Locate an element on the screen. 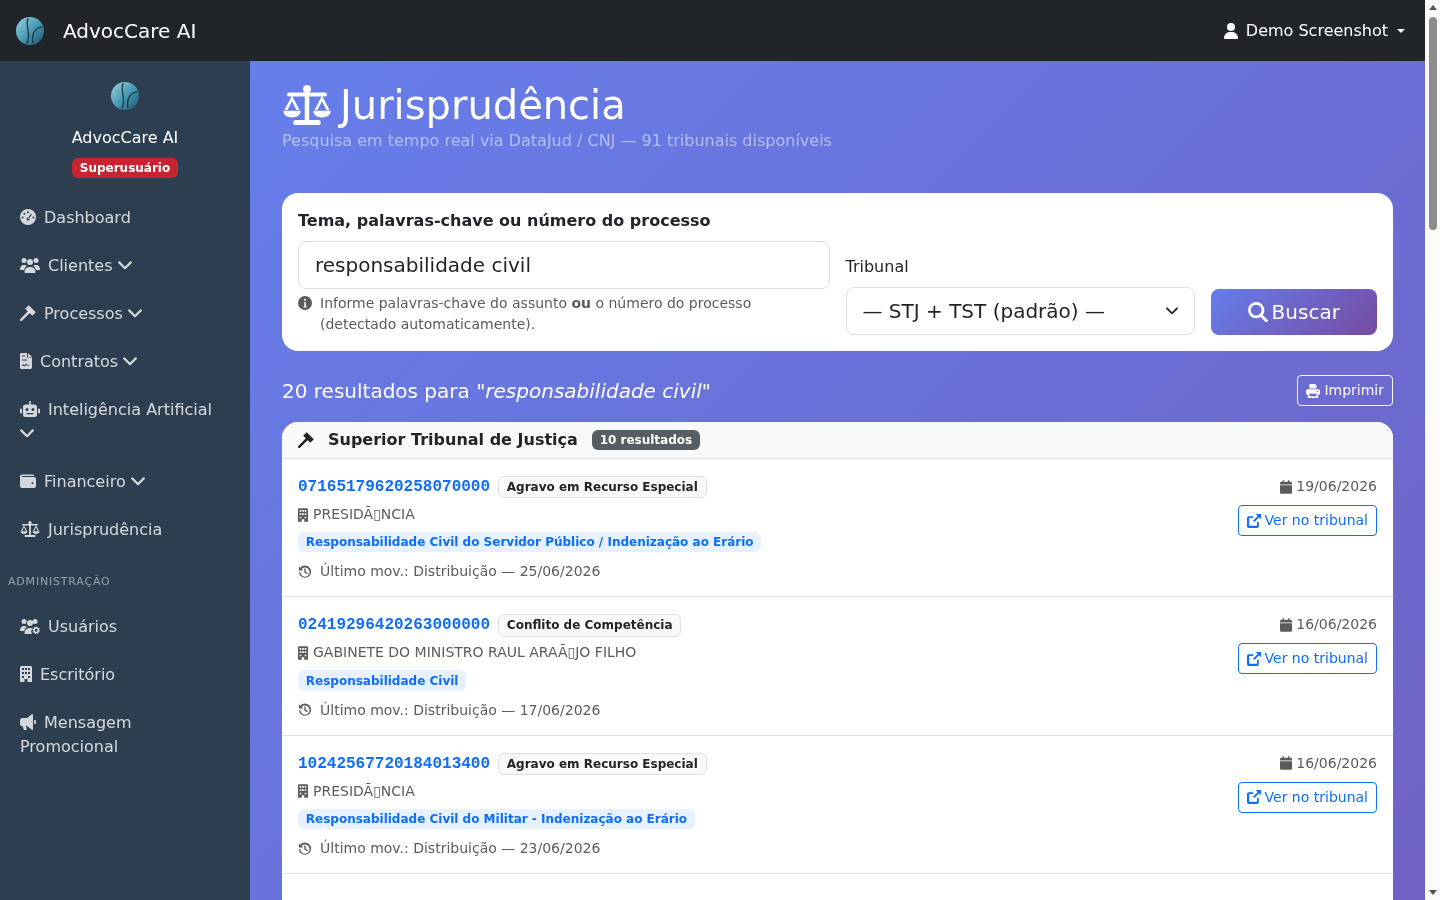  sidebar-link: Clientes is located at coordinates (125, 266).